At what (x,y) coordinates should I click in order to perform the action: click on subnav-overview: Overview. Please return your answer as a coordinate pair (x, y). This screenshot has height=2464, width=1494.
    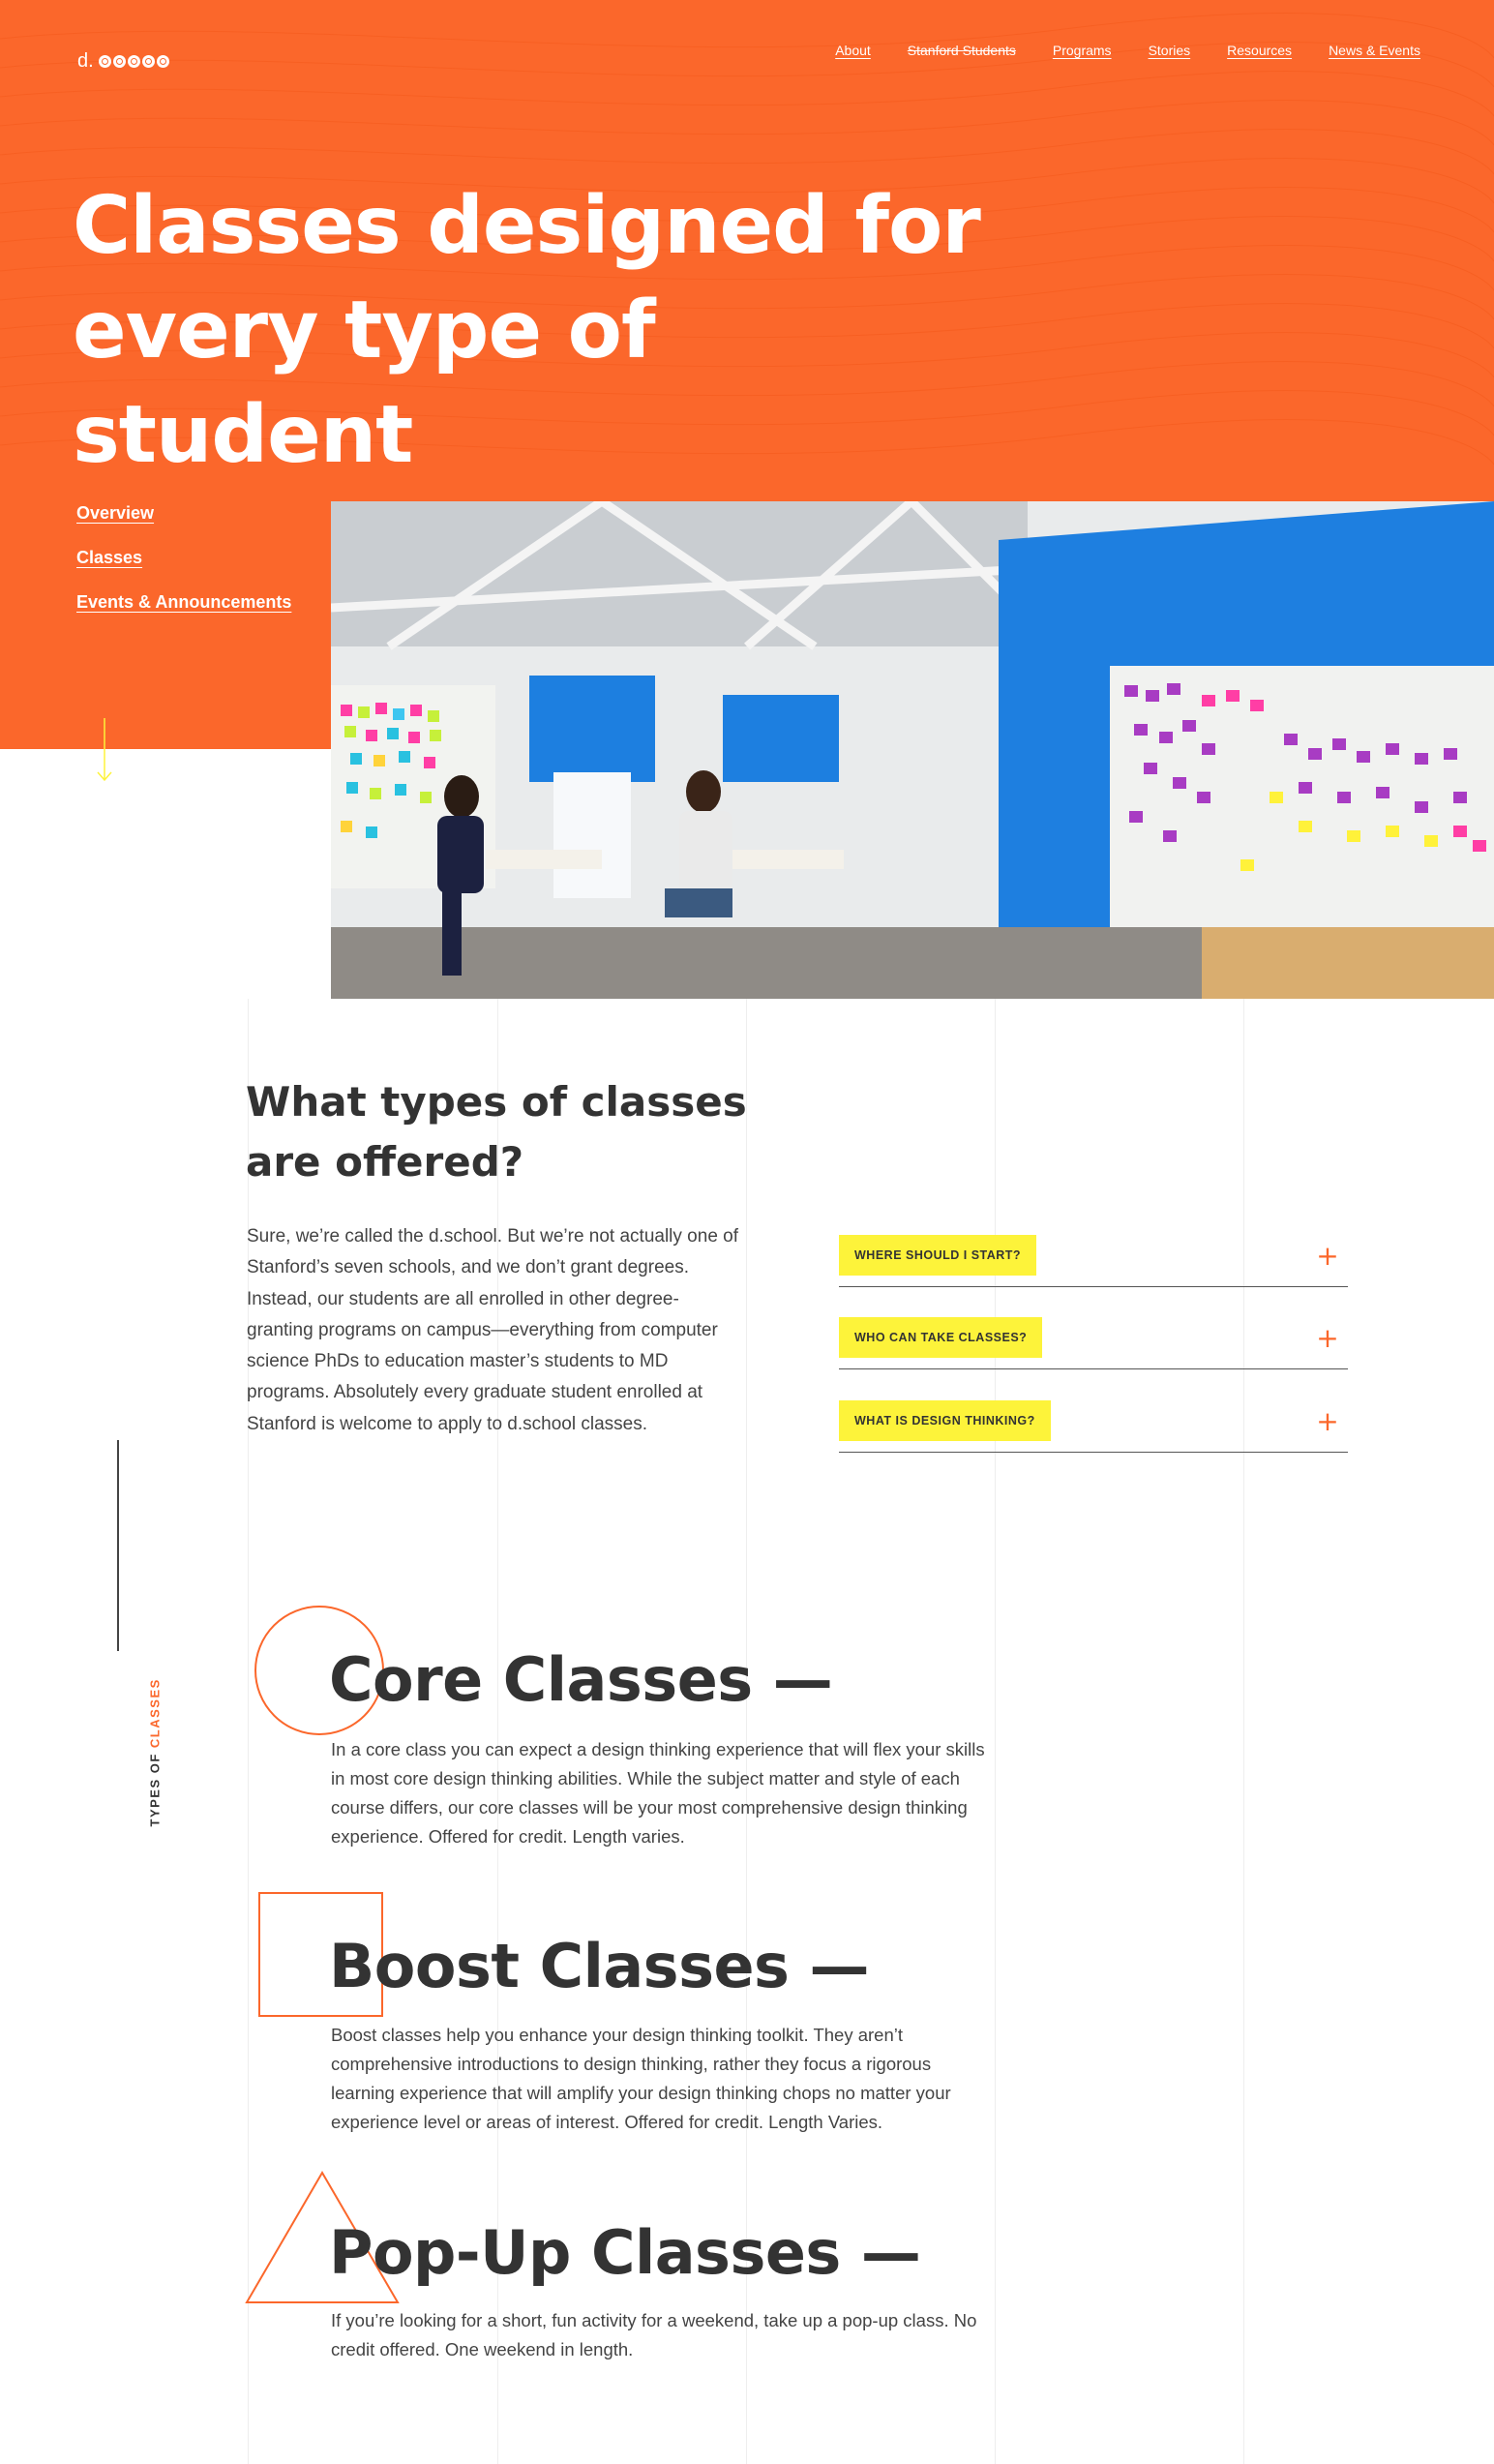
    Looking at the image, I should click on (183, 513).